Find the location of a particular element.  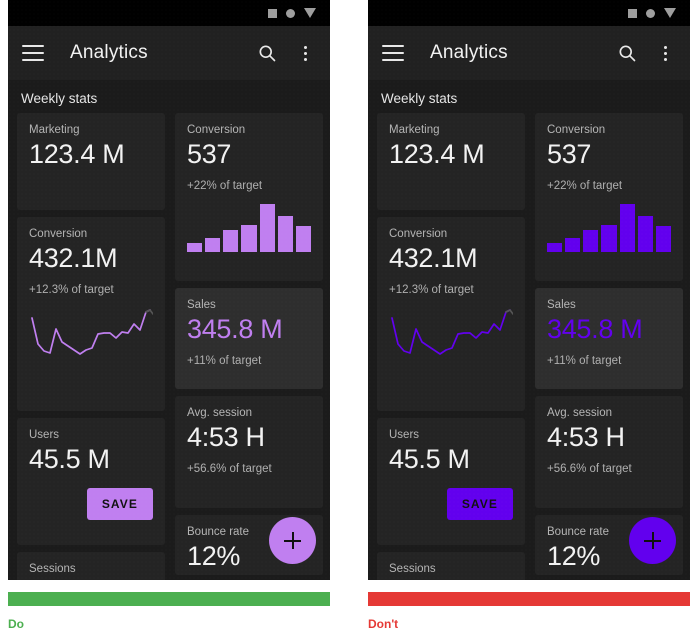

verdict-label: Don't is located at coordinates (383, 624).